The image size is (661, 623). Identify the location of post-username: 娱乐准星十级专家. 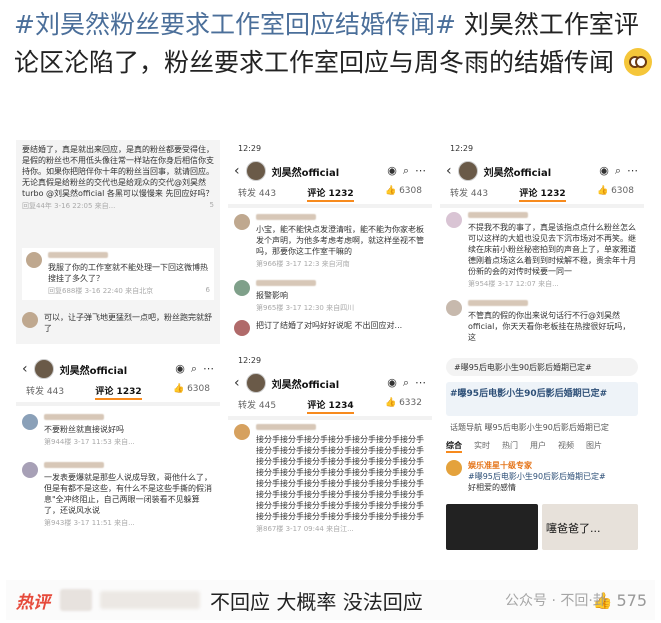
(553, 465).